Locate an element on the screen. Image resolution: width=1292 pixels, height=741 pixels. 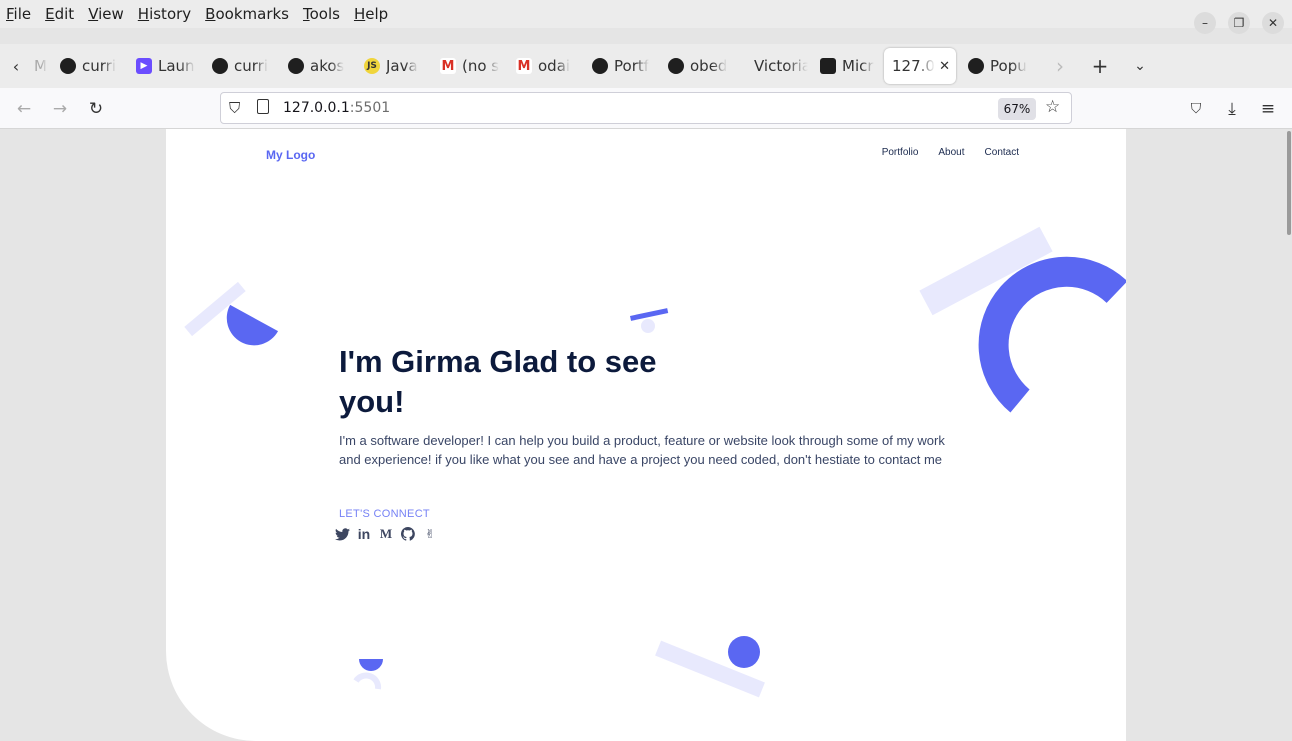
tab-active: 127.0. ✕ is located at coordinates (920, 66).